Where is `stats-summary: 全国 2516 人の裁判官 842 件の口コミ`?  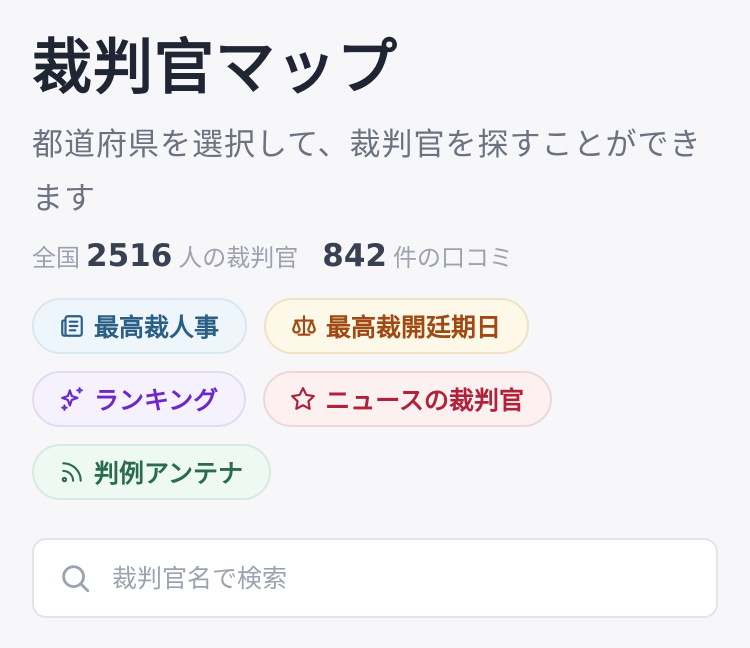 stats-summary: 全国 2516 人の裁判官 842 件の口コミ is located at coordinates (375, 258).